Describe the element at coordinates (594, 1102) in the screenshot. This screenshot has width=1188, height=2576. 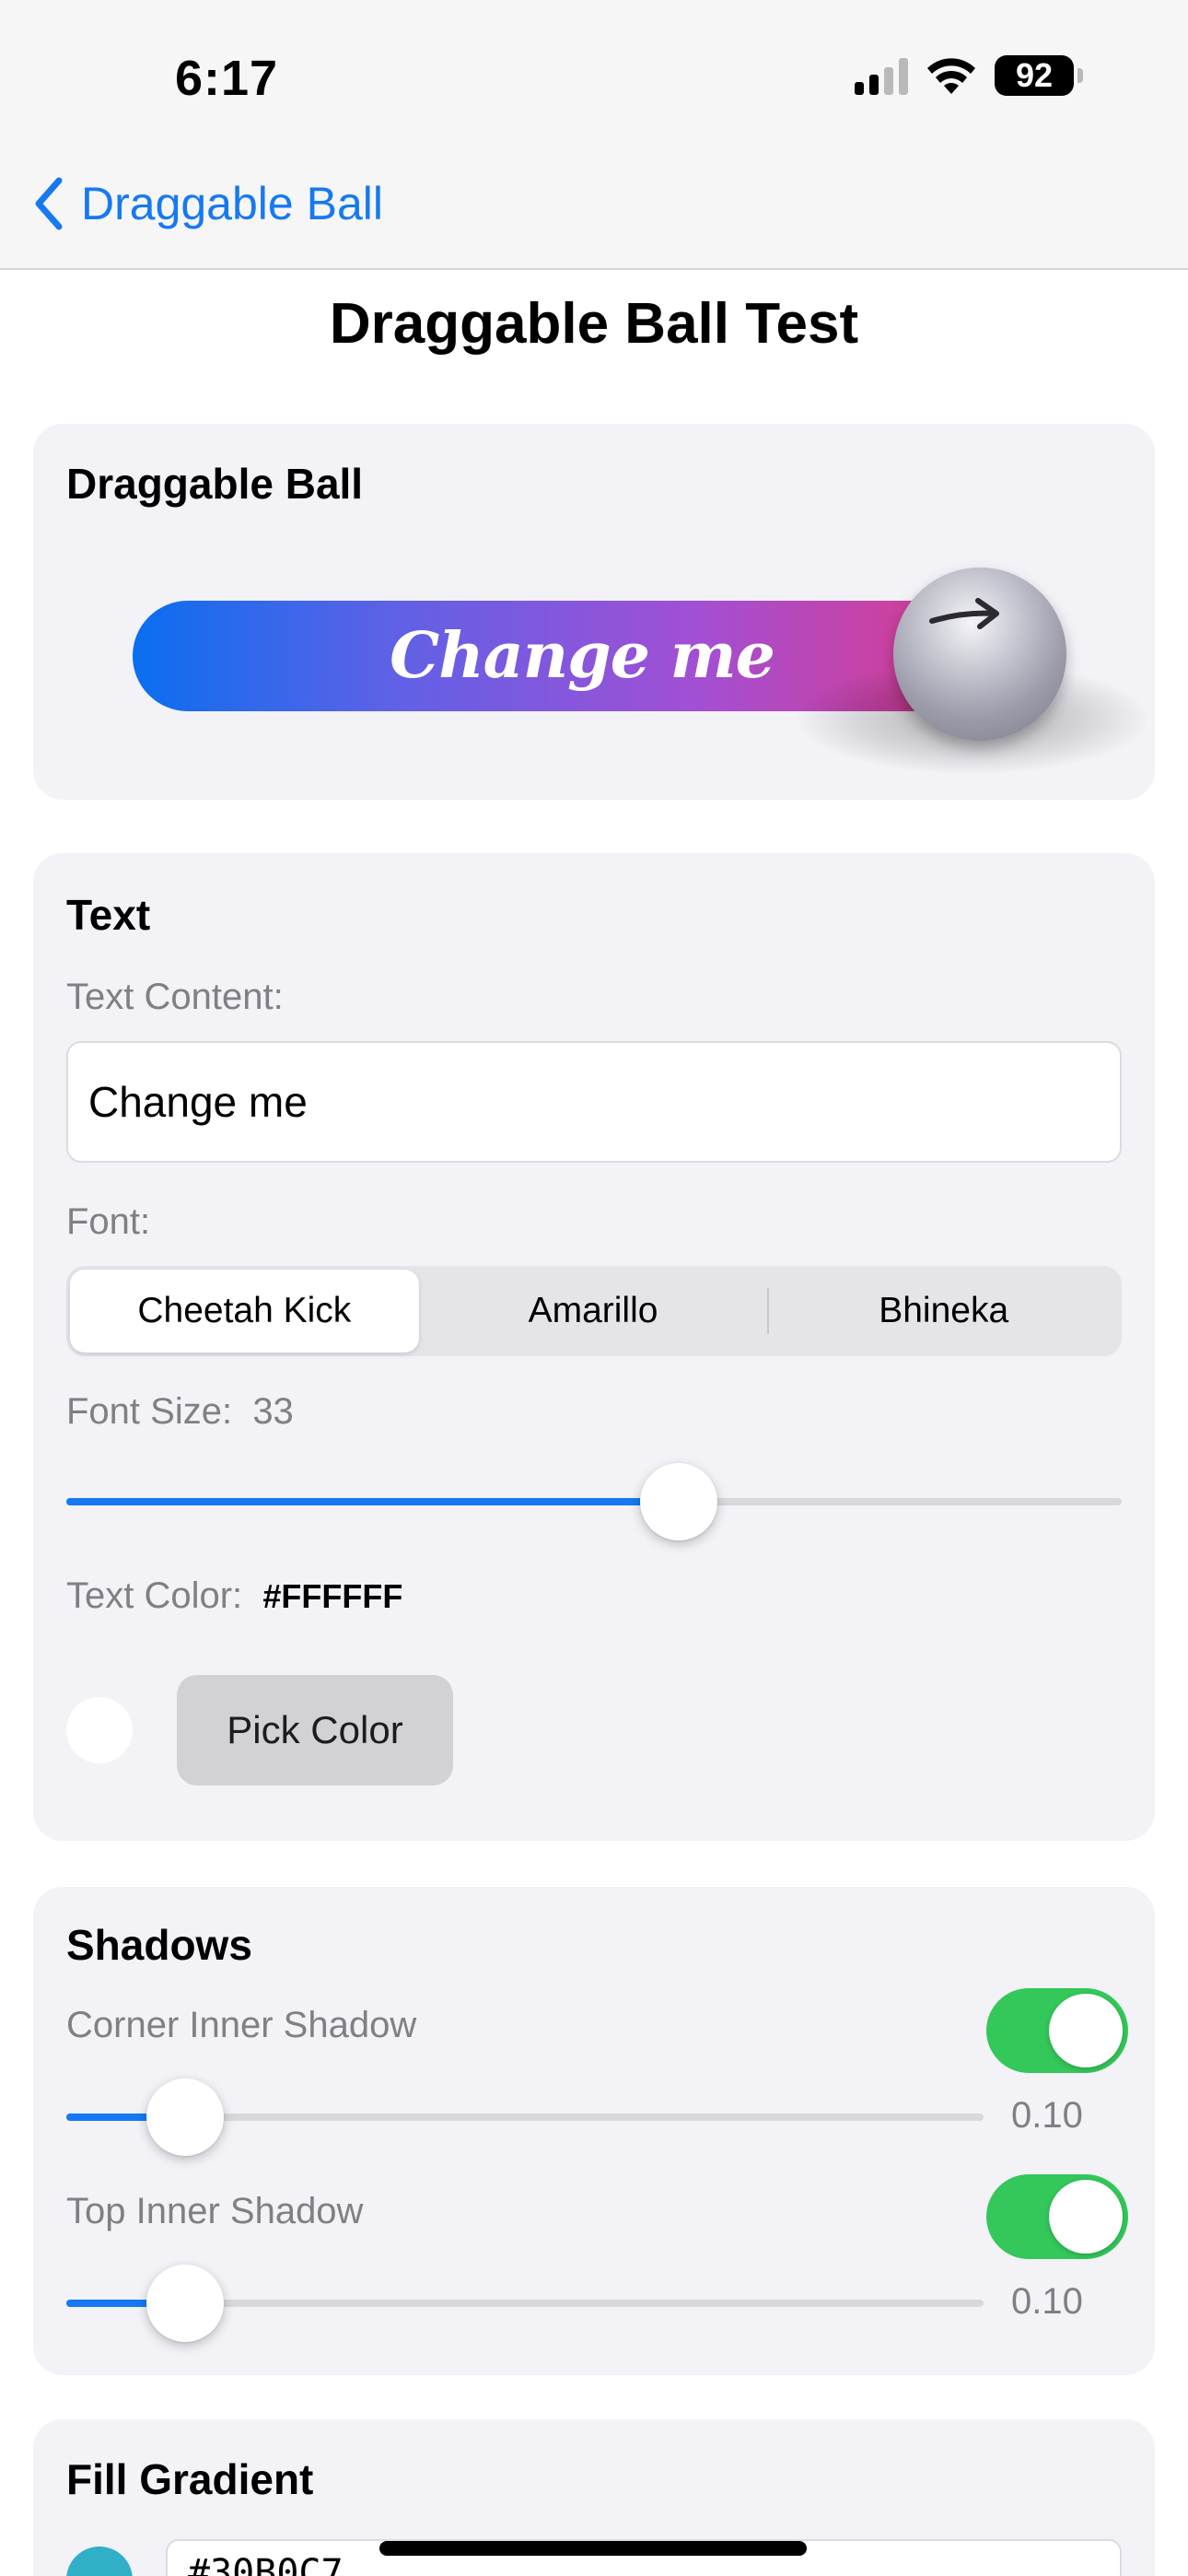
I see `text-content-input: Change me` at that location.